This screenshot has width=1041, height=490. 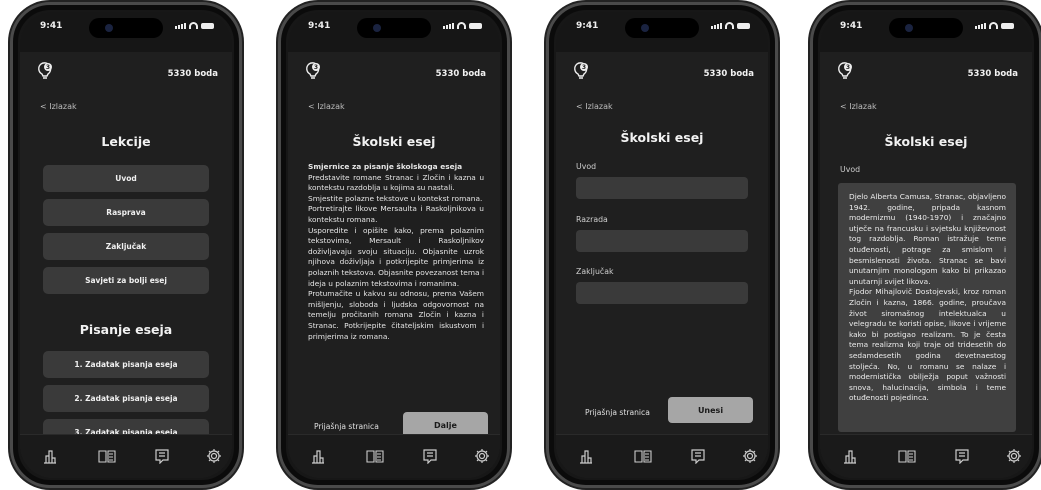 What do you see at coordinates (126, 178) in the screenshot?
I see `lesson-button-uvod: Uvod` at bounding box center [126, 178].